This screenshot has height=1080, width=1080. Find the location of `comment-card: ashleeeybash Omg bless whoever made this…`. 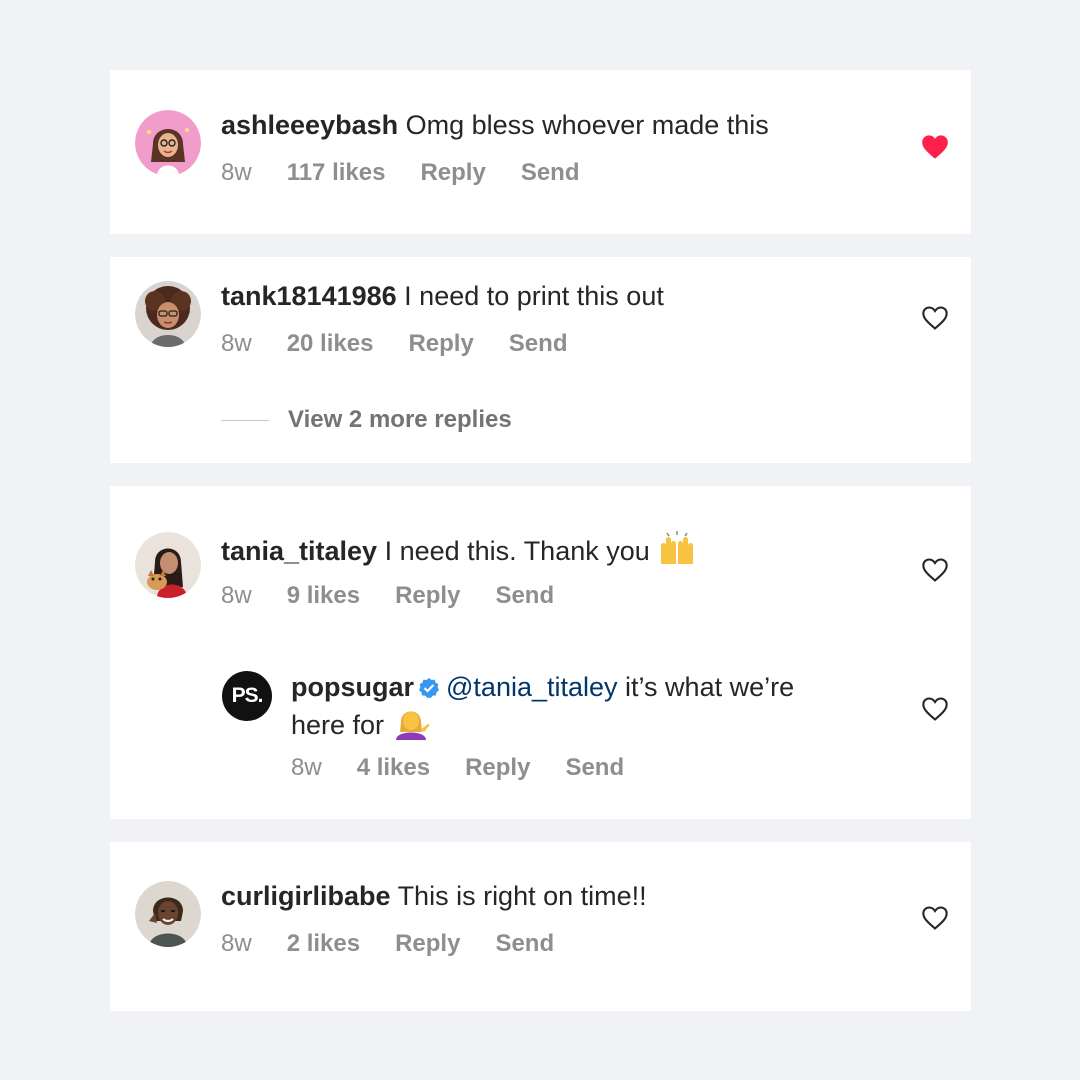

comment-card: ashleeeybash Omg bless whoever made this… is located at coordinates (540, 152).